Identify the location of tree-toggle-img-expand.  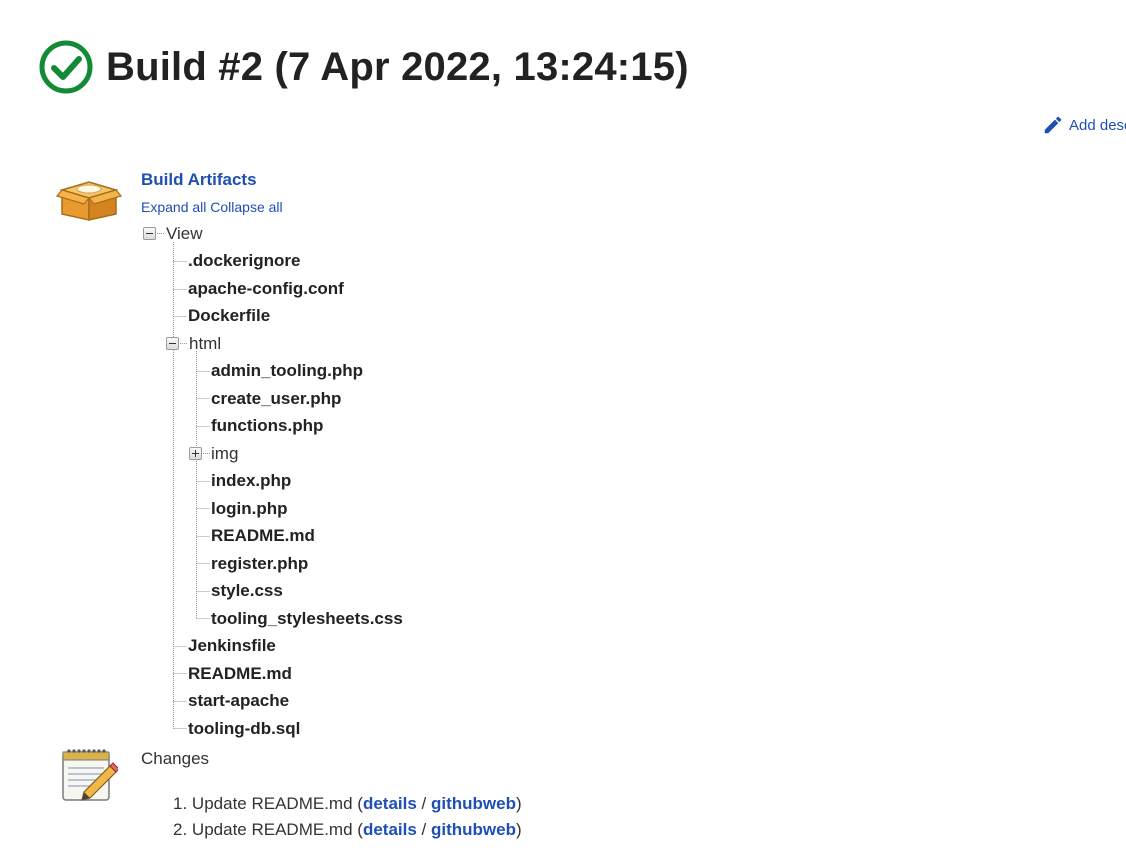
(195, 453).